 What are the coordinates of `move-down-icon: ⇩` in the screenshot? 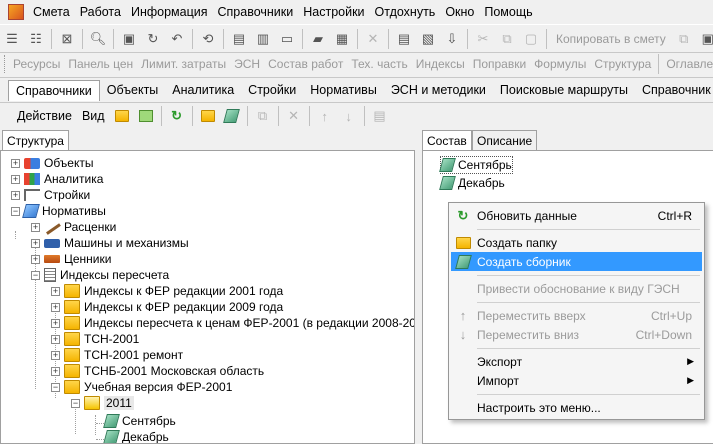 It's located at (452, 39).